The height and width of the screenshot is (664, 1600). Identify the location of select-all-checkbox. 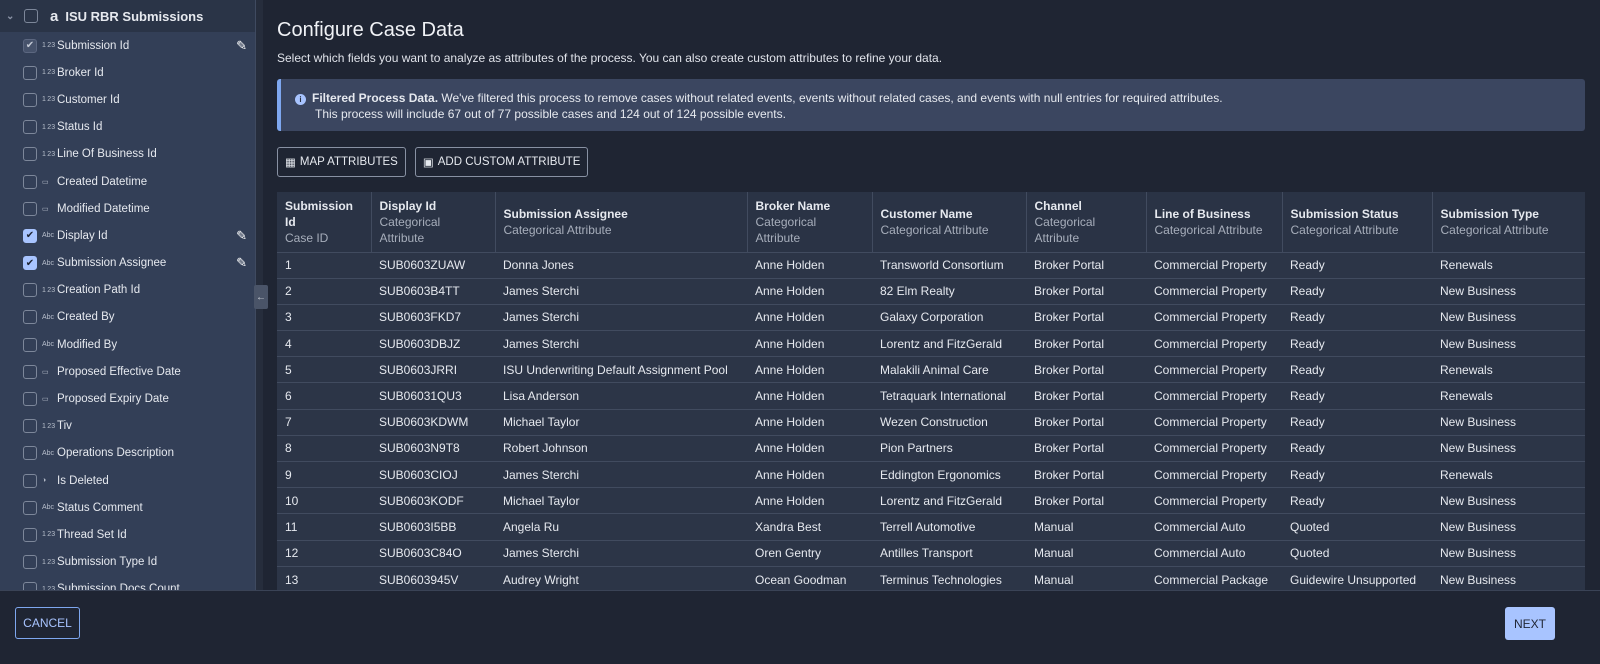
(31, 16).